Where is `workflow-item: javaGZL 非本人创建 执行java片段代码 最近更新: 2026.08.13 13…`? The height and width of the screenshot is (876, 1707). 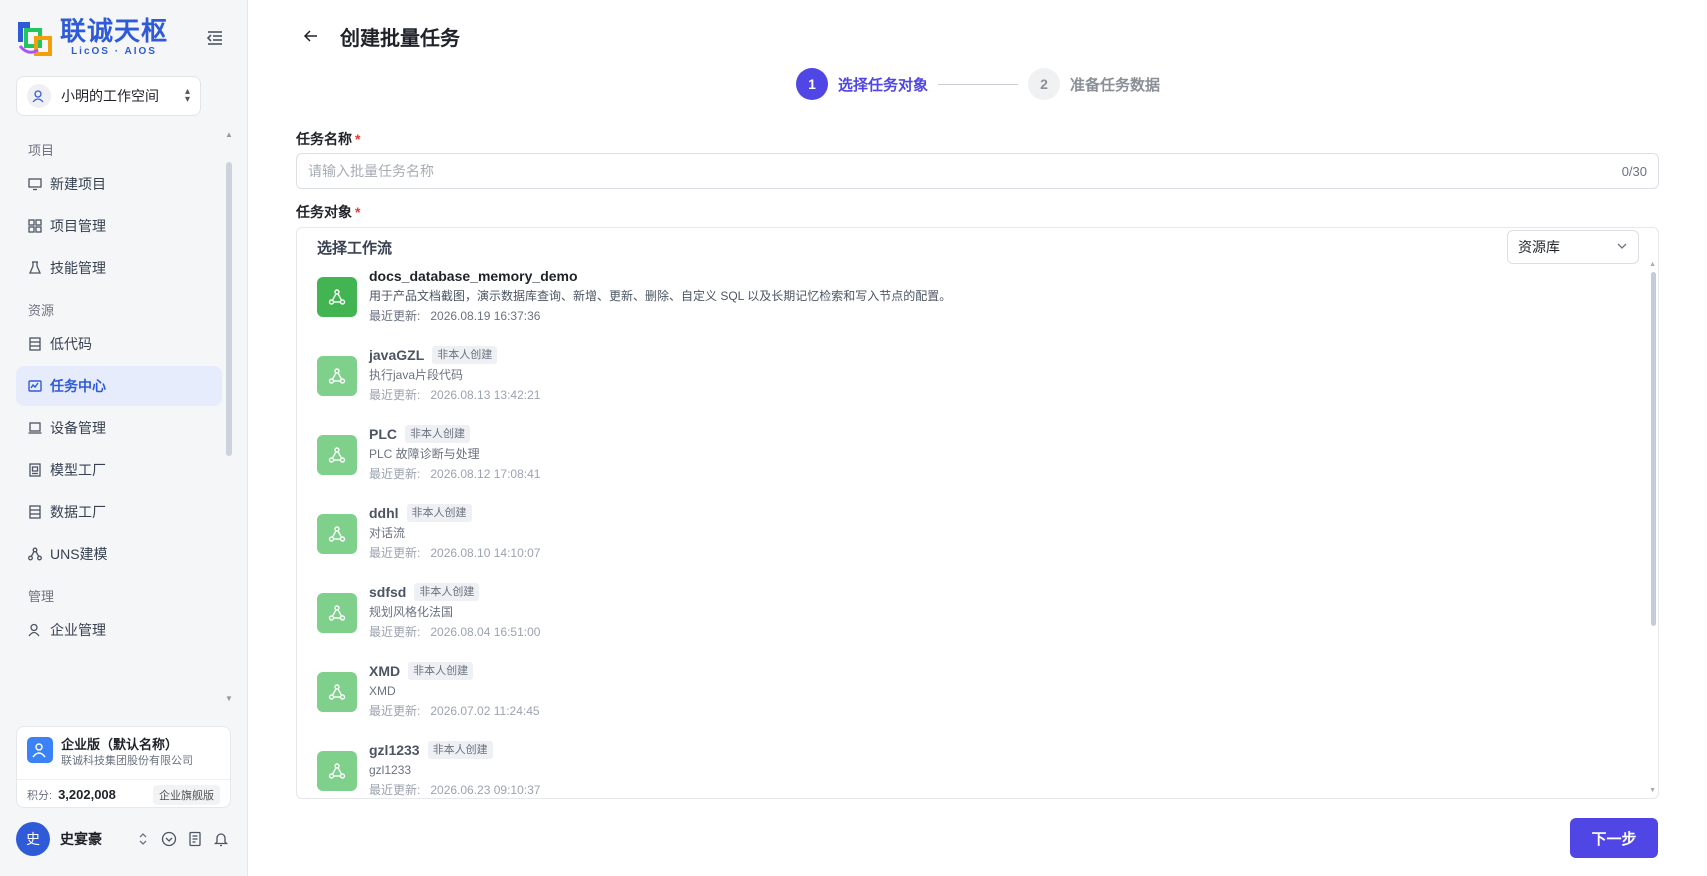
workflow-item: javaGZL 非本人创建 执行java片段代码 最近更新: 2026.08.13 13… is located at coordinates (967, 384).